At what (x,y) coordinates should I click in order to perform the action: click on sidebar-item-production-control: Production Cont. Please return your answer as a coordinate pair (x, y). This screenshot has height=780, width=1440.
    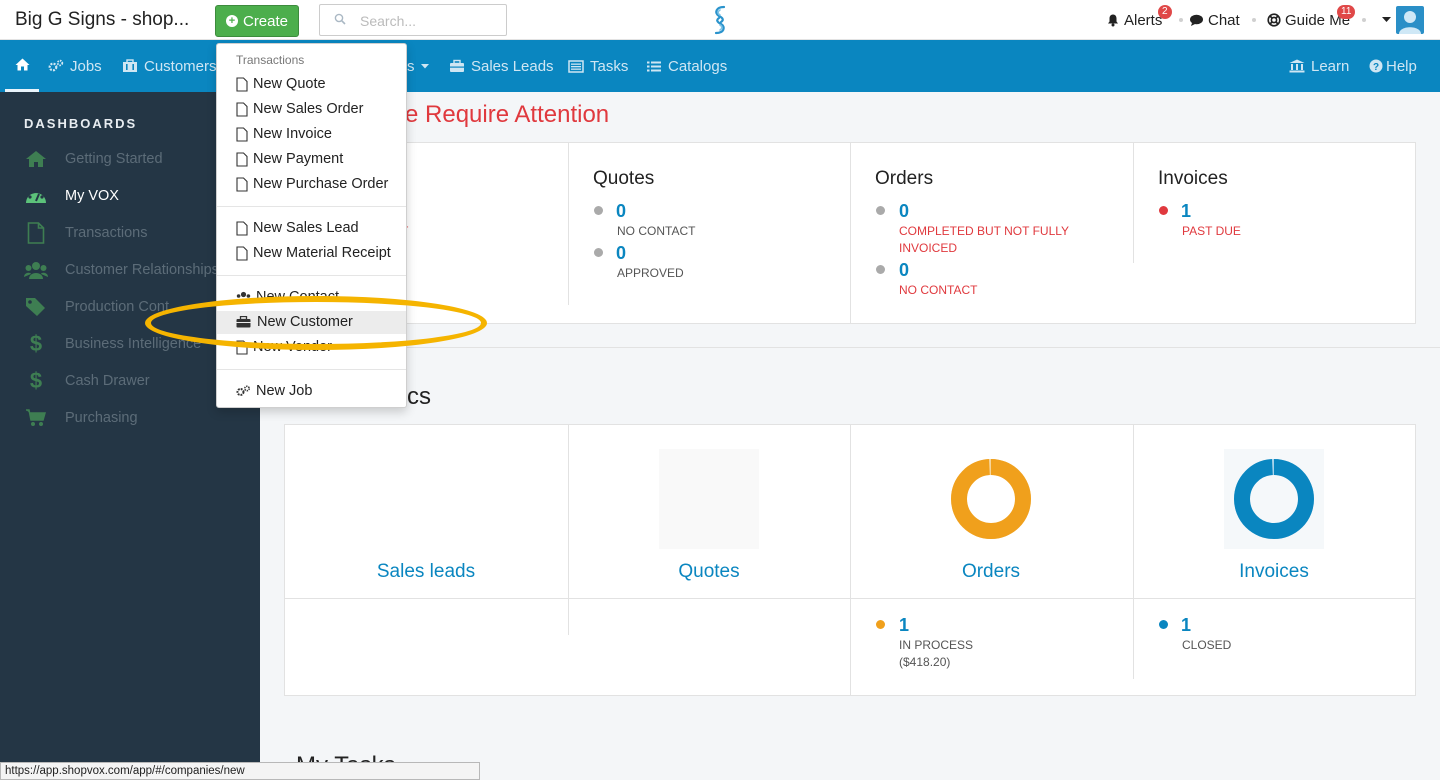
    Looking at the image, I should click on (96, 307).